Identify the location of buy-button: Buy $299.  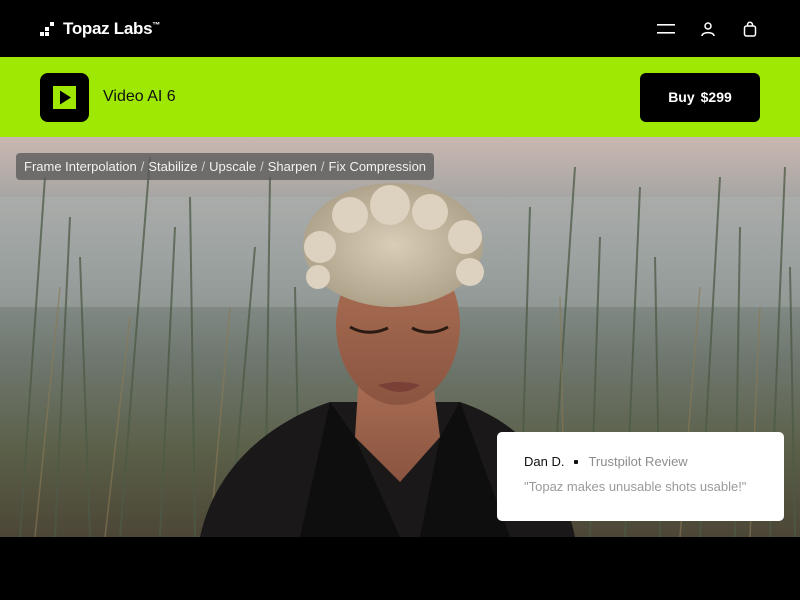
(700, 97).